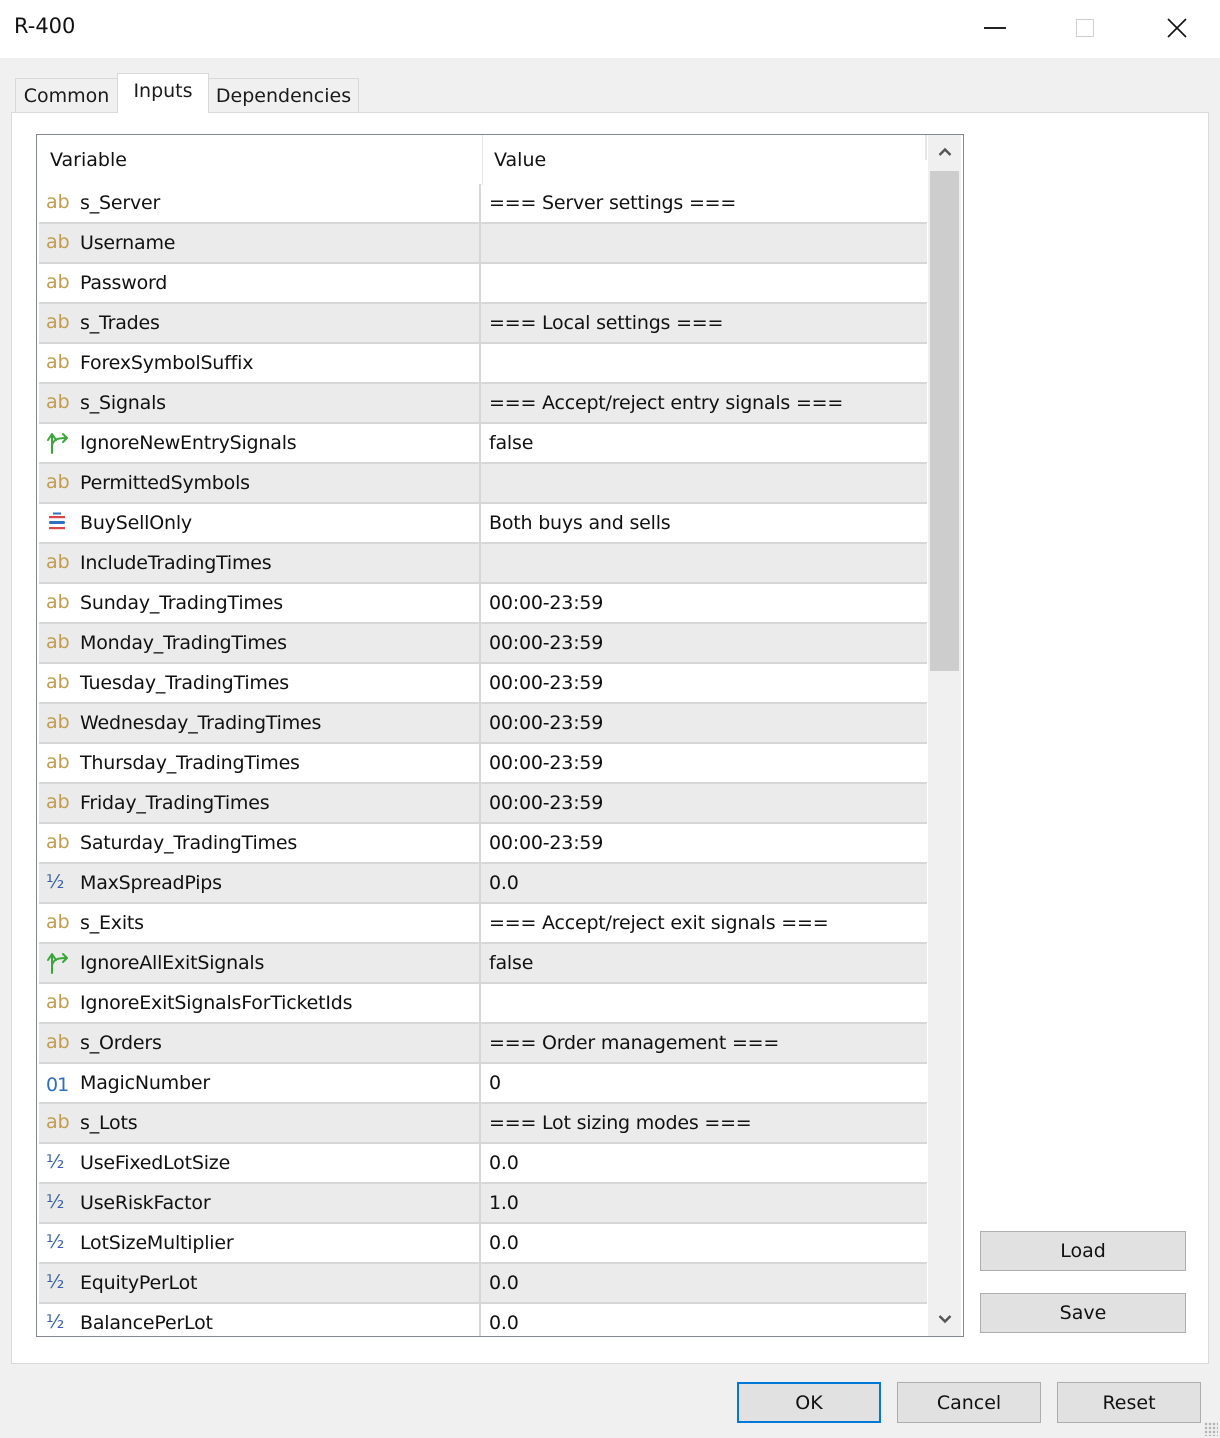 The image size is (1220, 1438). Describe the element at coordinates (483, 1004) in the screenshot. I see `table-row: ab IgnoreExitSignalsForTicketIds` at that location.